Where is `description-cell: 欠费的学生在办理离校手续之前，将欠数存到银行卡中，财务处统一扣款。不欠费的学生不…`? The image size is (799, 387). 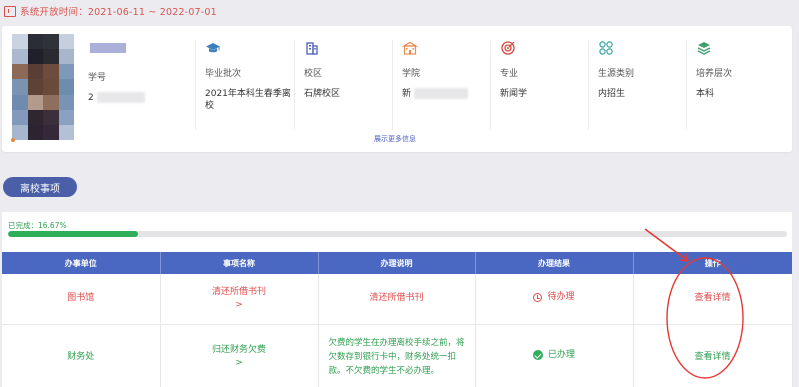
description-cell: 欠费的学生在办理离校手续之前，将欠数存到银行卡中，财务处统一扣款。不欠费的学生不… is located at coordinates (397, 355).